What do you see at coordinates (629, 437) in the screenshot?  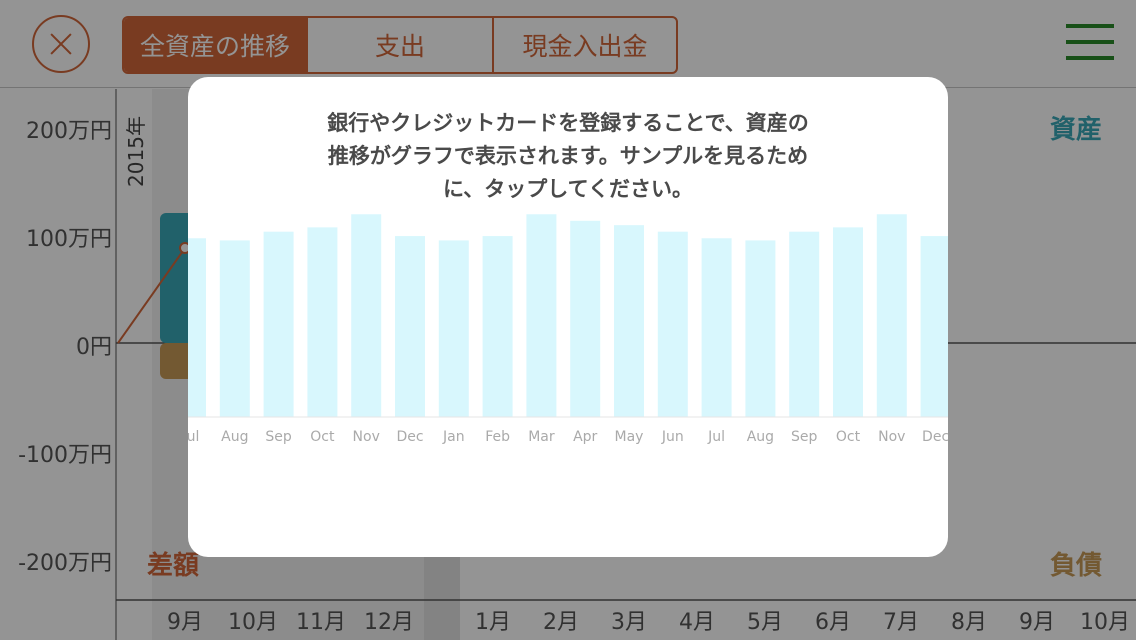 I see `sample-x-tick-label: May` at bounding box center [629, 437].